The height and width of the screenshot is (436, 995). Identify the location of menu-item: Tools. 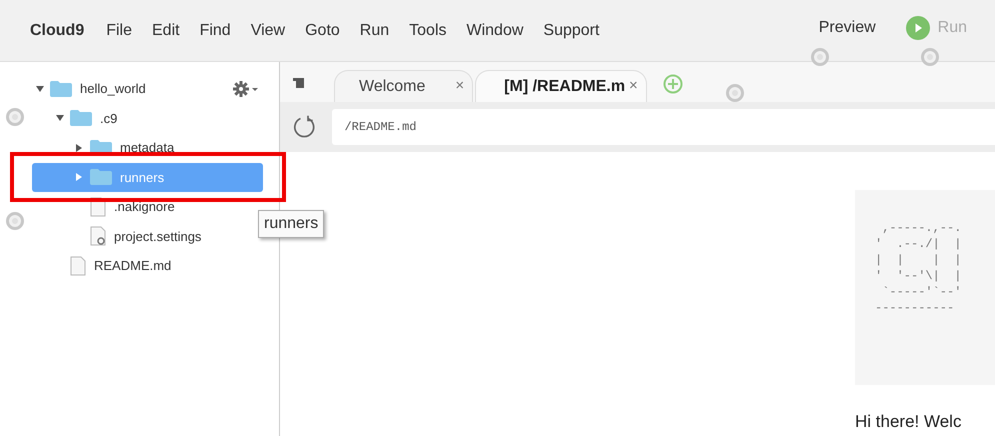
(427, 30).